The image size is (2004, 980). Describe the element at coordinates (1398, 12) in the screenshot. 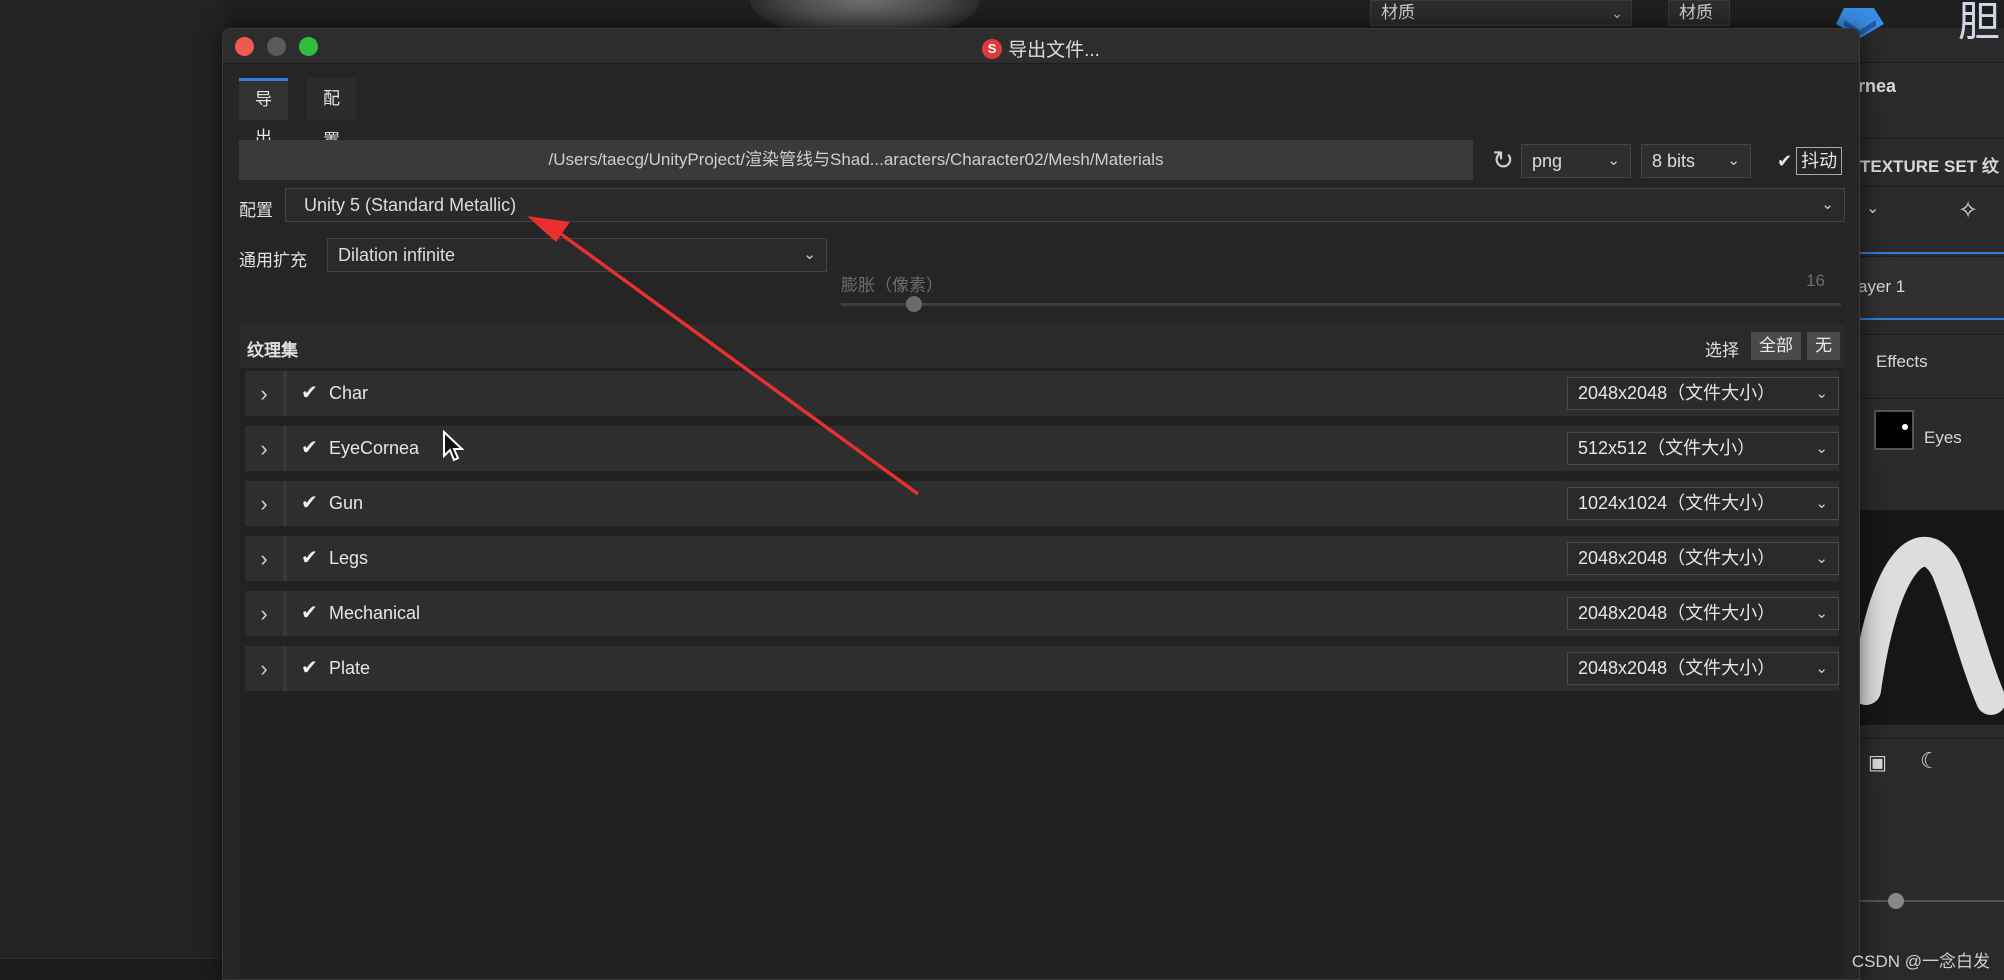

I see `material-select-label: 材质` at that location.